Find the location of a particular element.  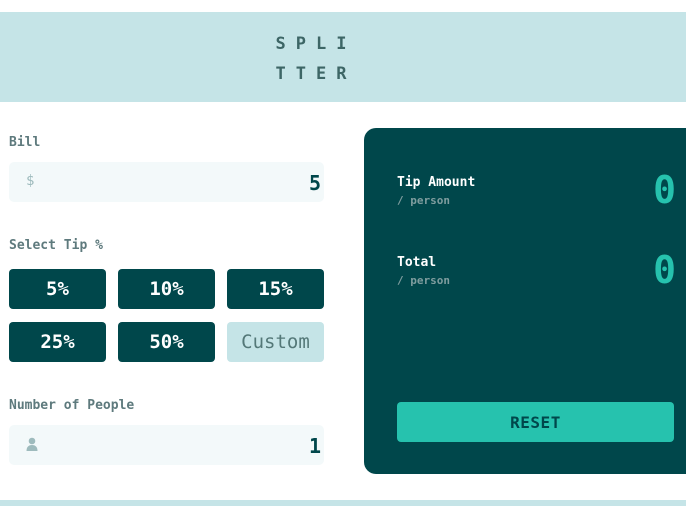

person-icon is located at coordinates (32, 444).